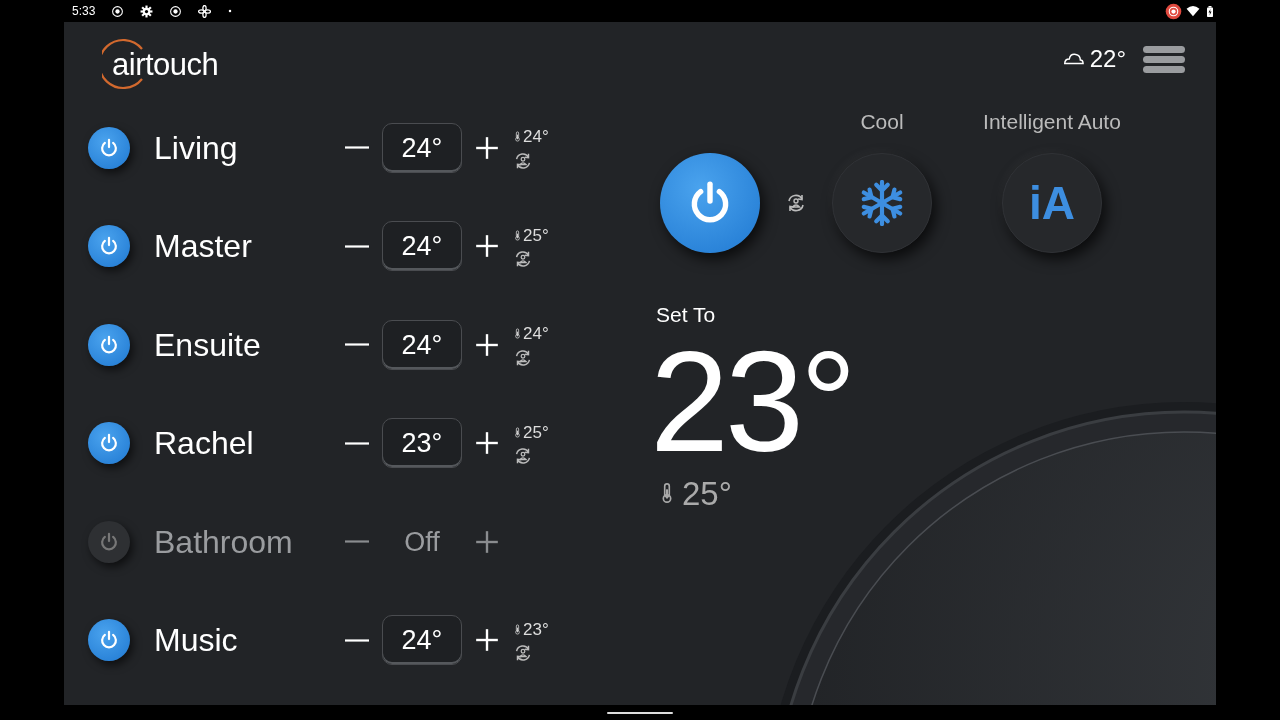  I want to click on snowflake-icon, so click(882, 203).